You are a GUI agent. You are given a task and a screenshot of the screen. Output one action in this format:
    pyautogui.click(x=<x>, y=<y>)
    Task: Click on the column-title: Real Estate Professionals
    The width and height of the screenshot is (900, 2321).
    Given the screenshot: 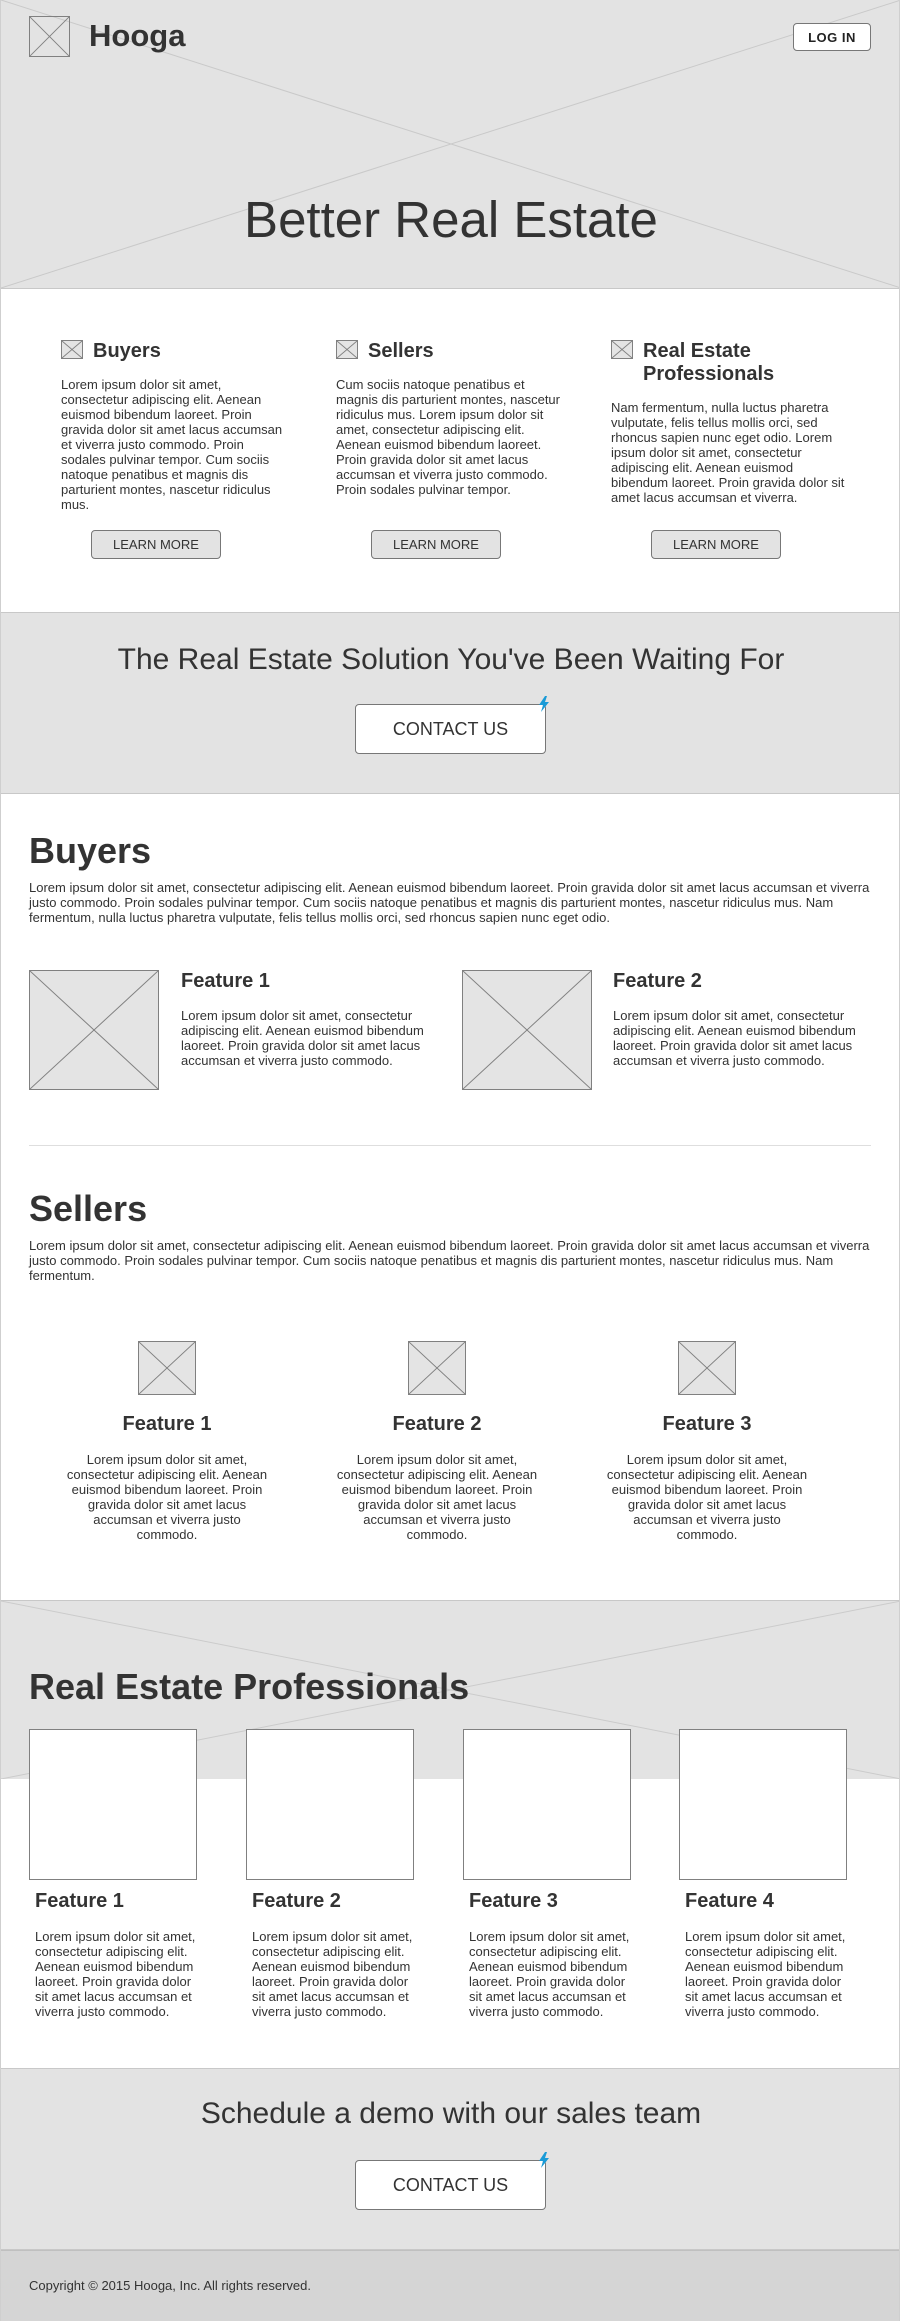 What is the action you would take?
    pyautogui.click(x=709, y=362)
    